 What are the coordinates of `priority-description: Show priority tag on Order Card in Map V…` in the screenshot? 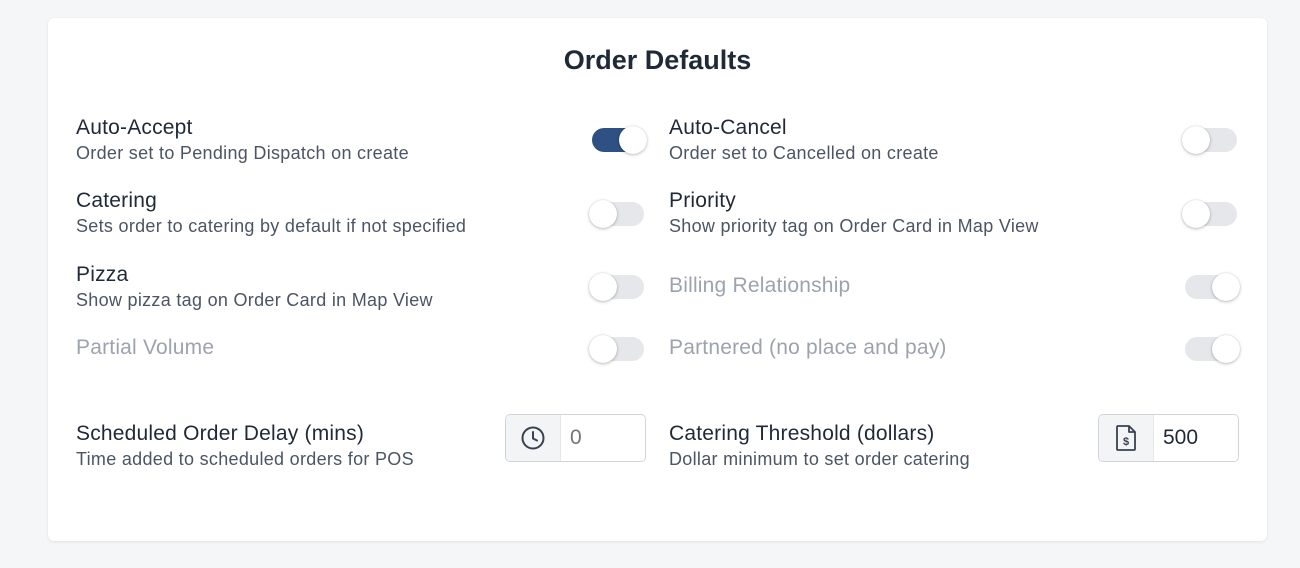 It's located at (854, 226).